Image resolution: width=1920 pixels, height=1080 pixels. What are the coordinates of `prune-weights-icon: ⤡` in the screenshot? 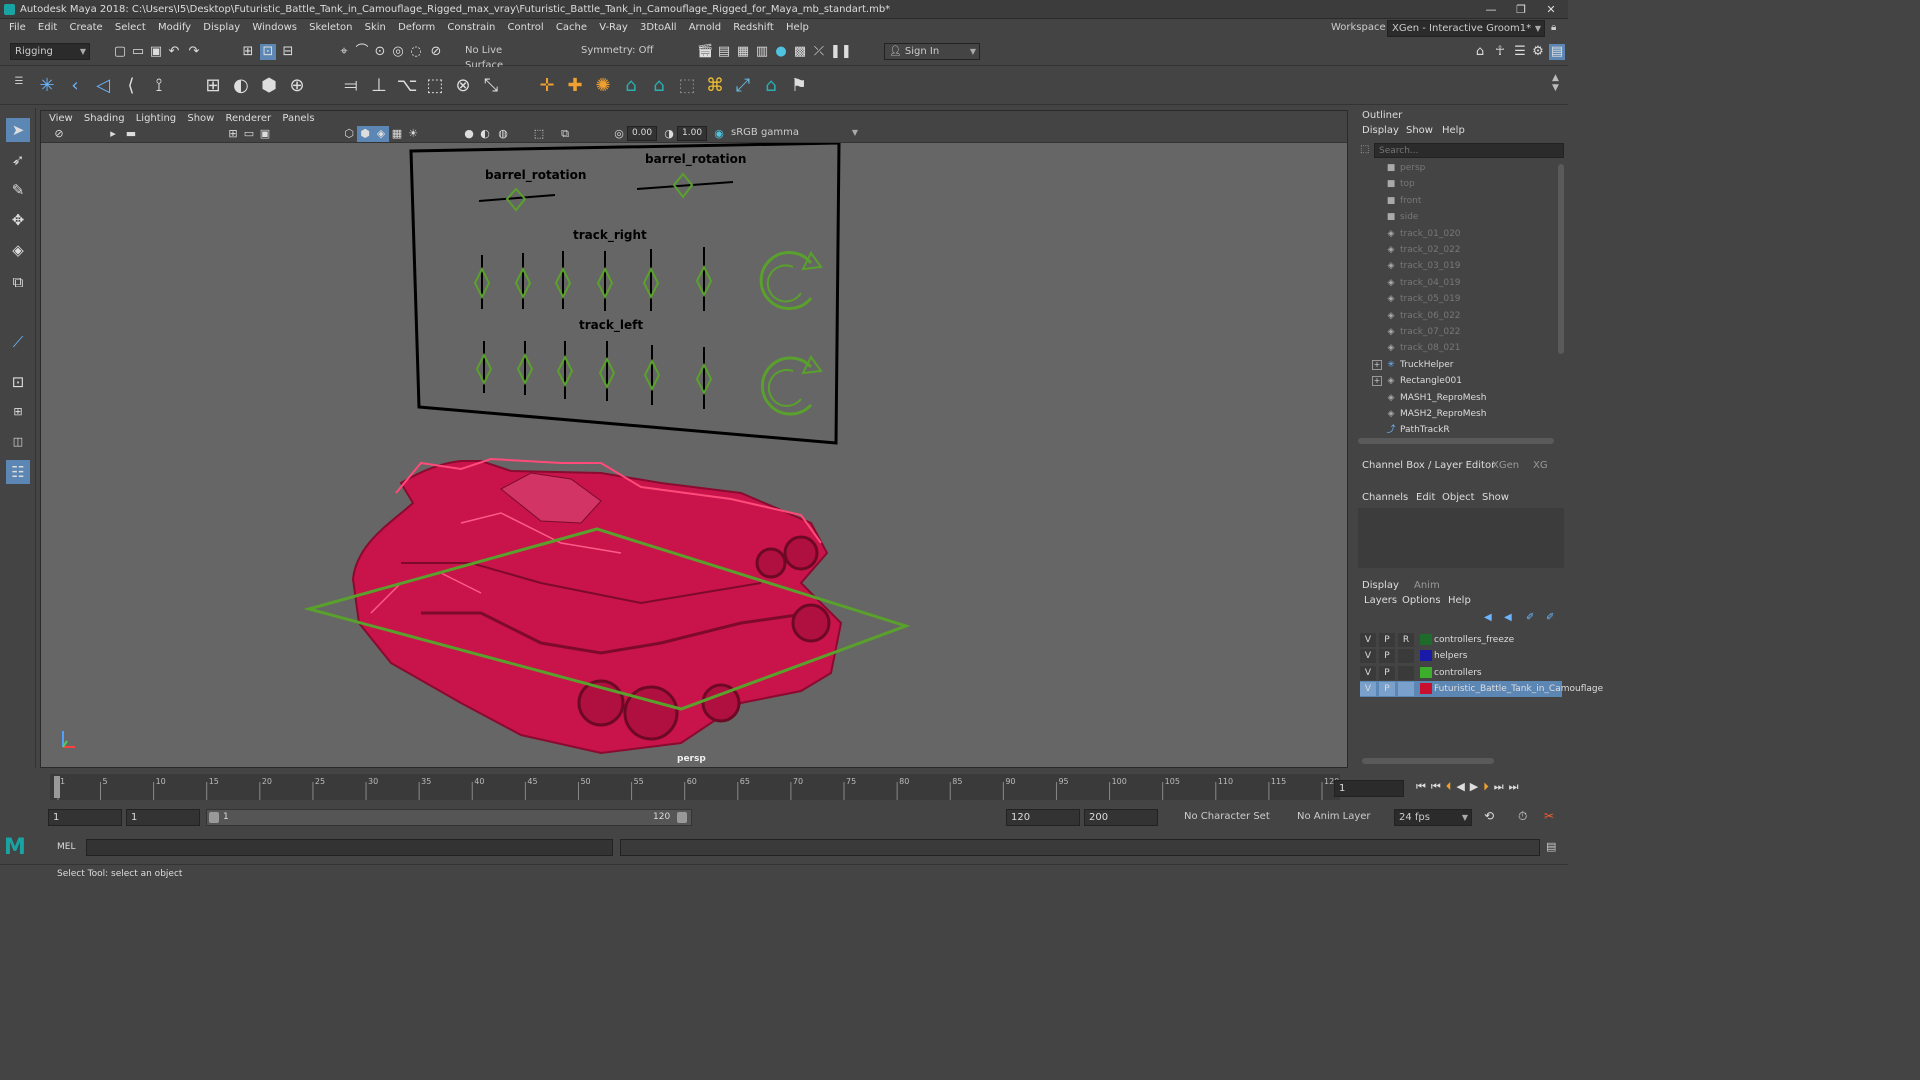 It's located at (491, 86).